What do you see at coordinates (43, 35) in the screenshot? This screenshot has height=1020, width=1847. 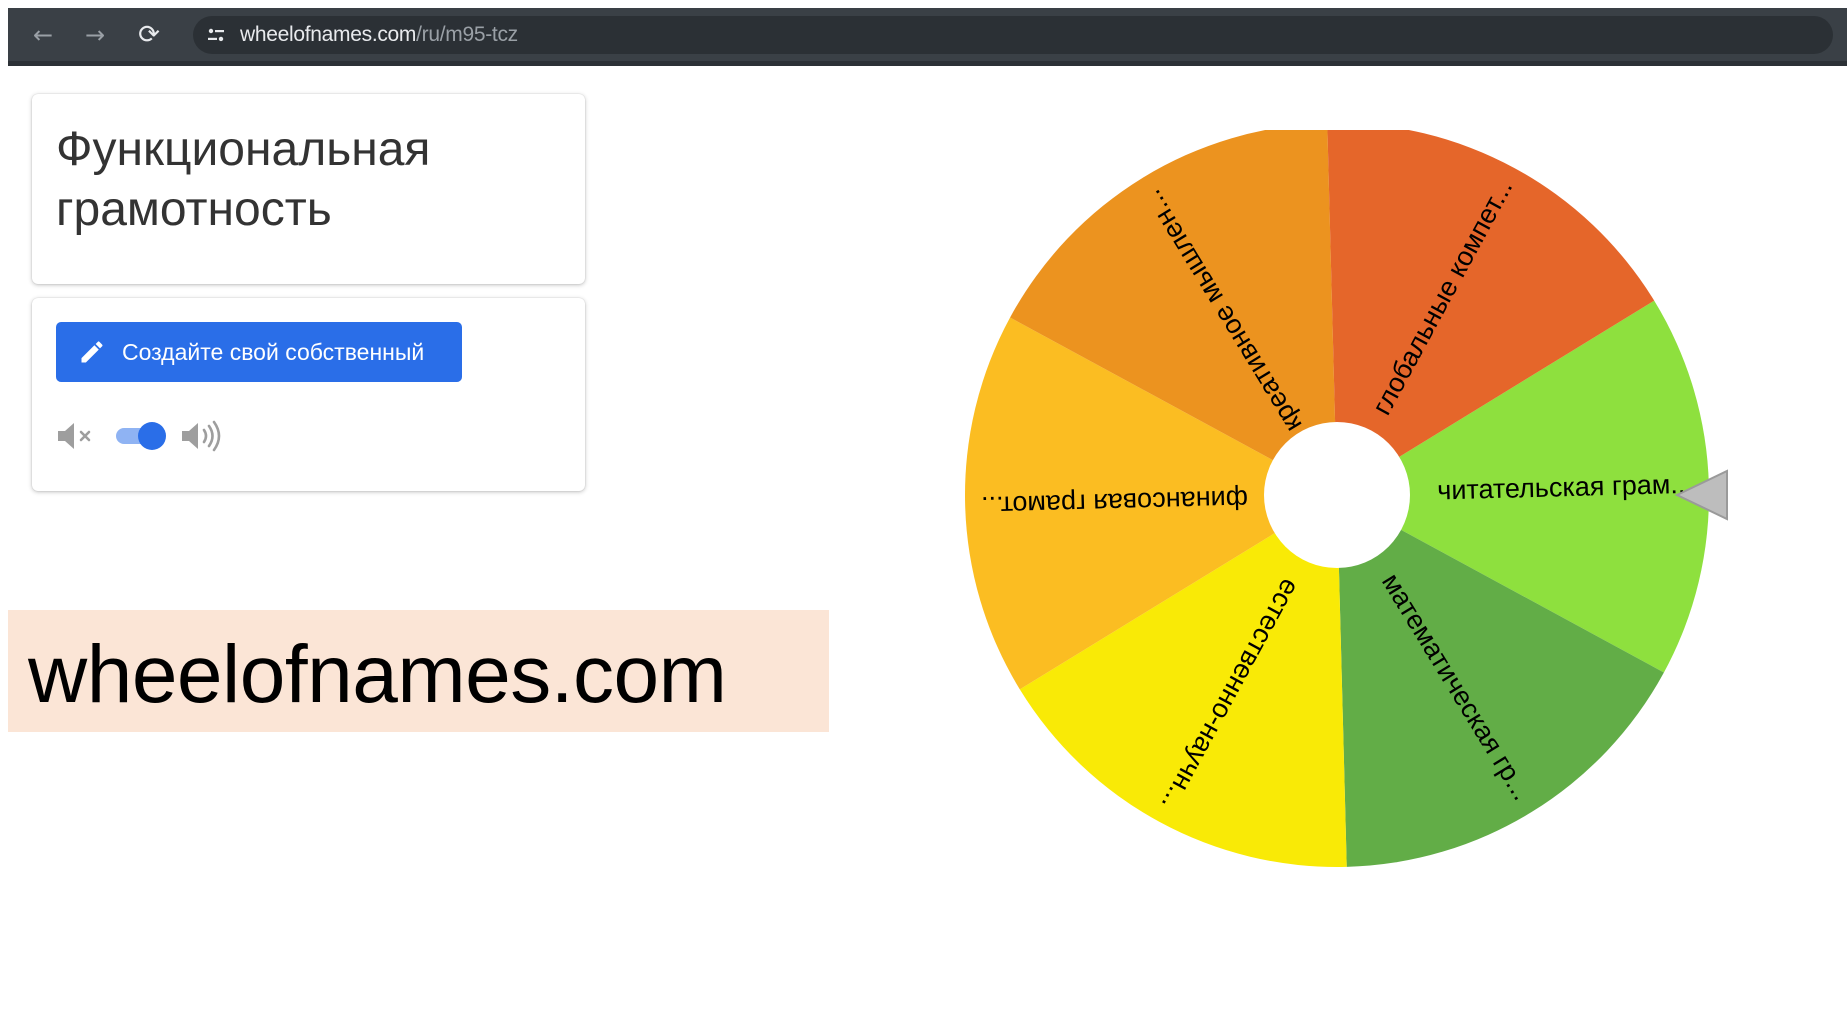 I see `back-arrow-icon: ←` at bounding box center [43, 35].